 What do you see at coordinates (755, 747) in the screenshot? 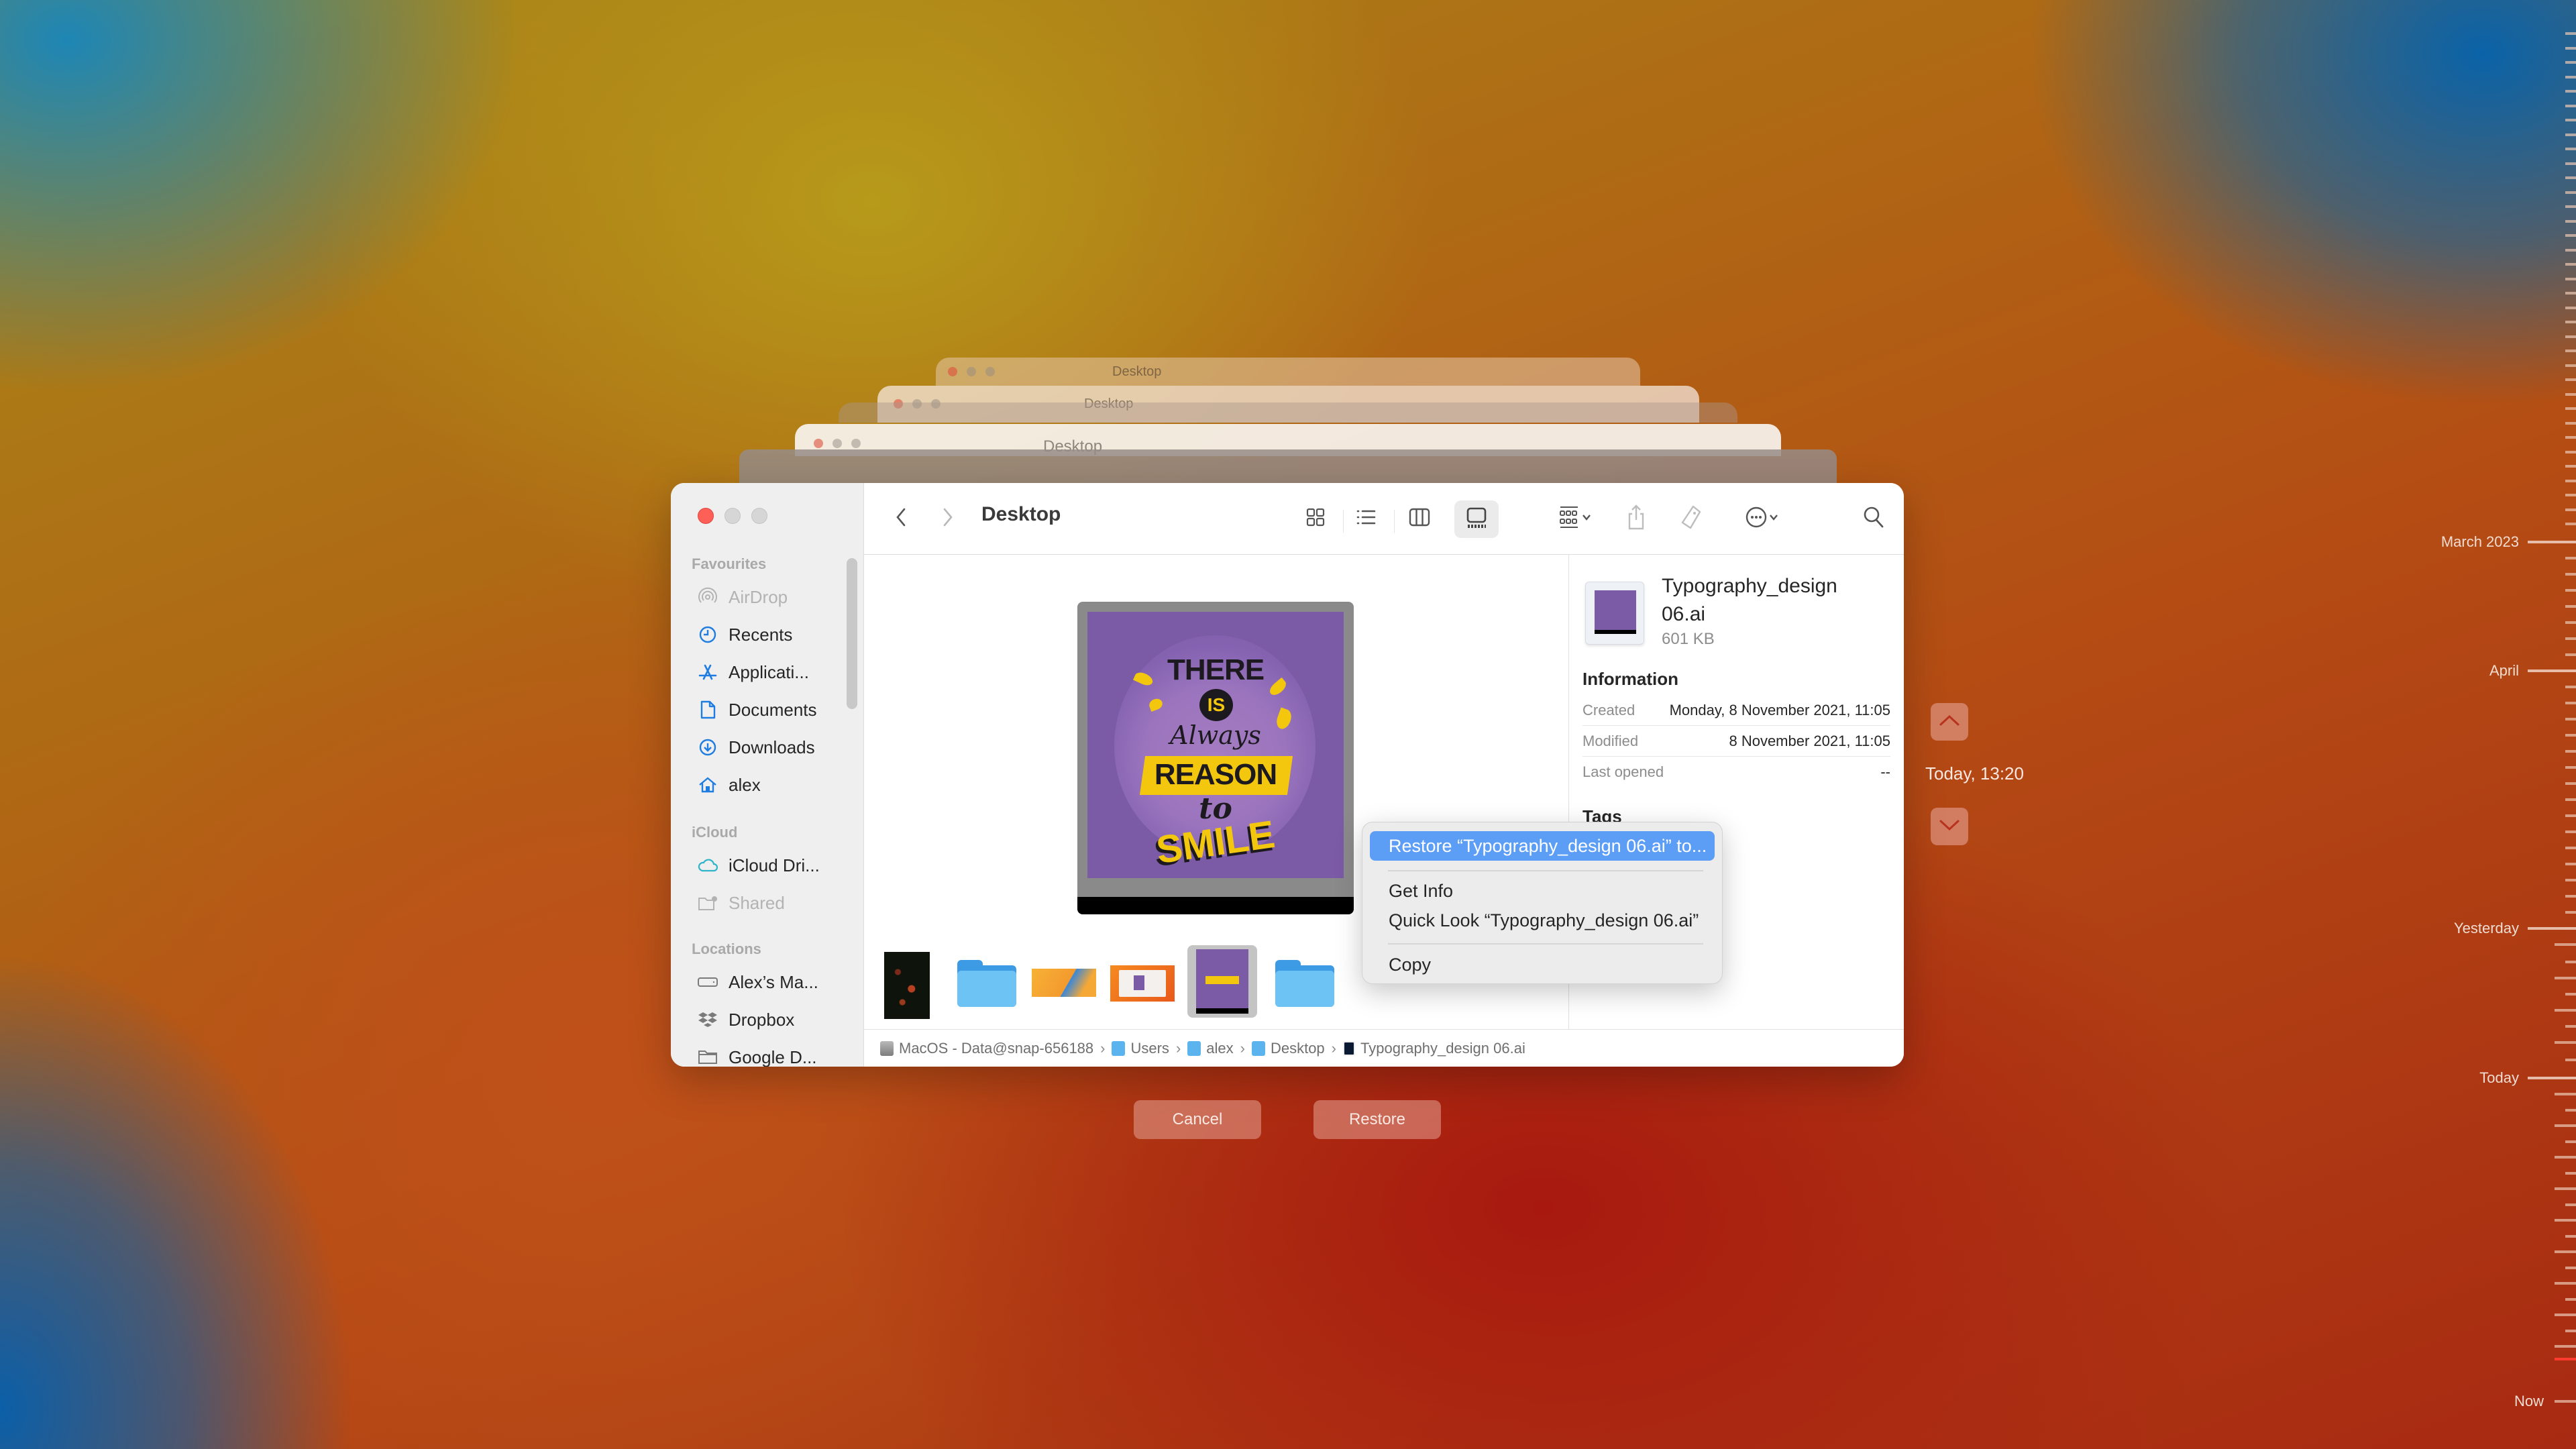
I see `sidebar-item-downloads: Downloads` at bounding box center [755, 747].